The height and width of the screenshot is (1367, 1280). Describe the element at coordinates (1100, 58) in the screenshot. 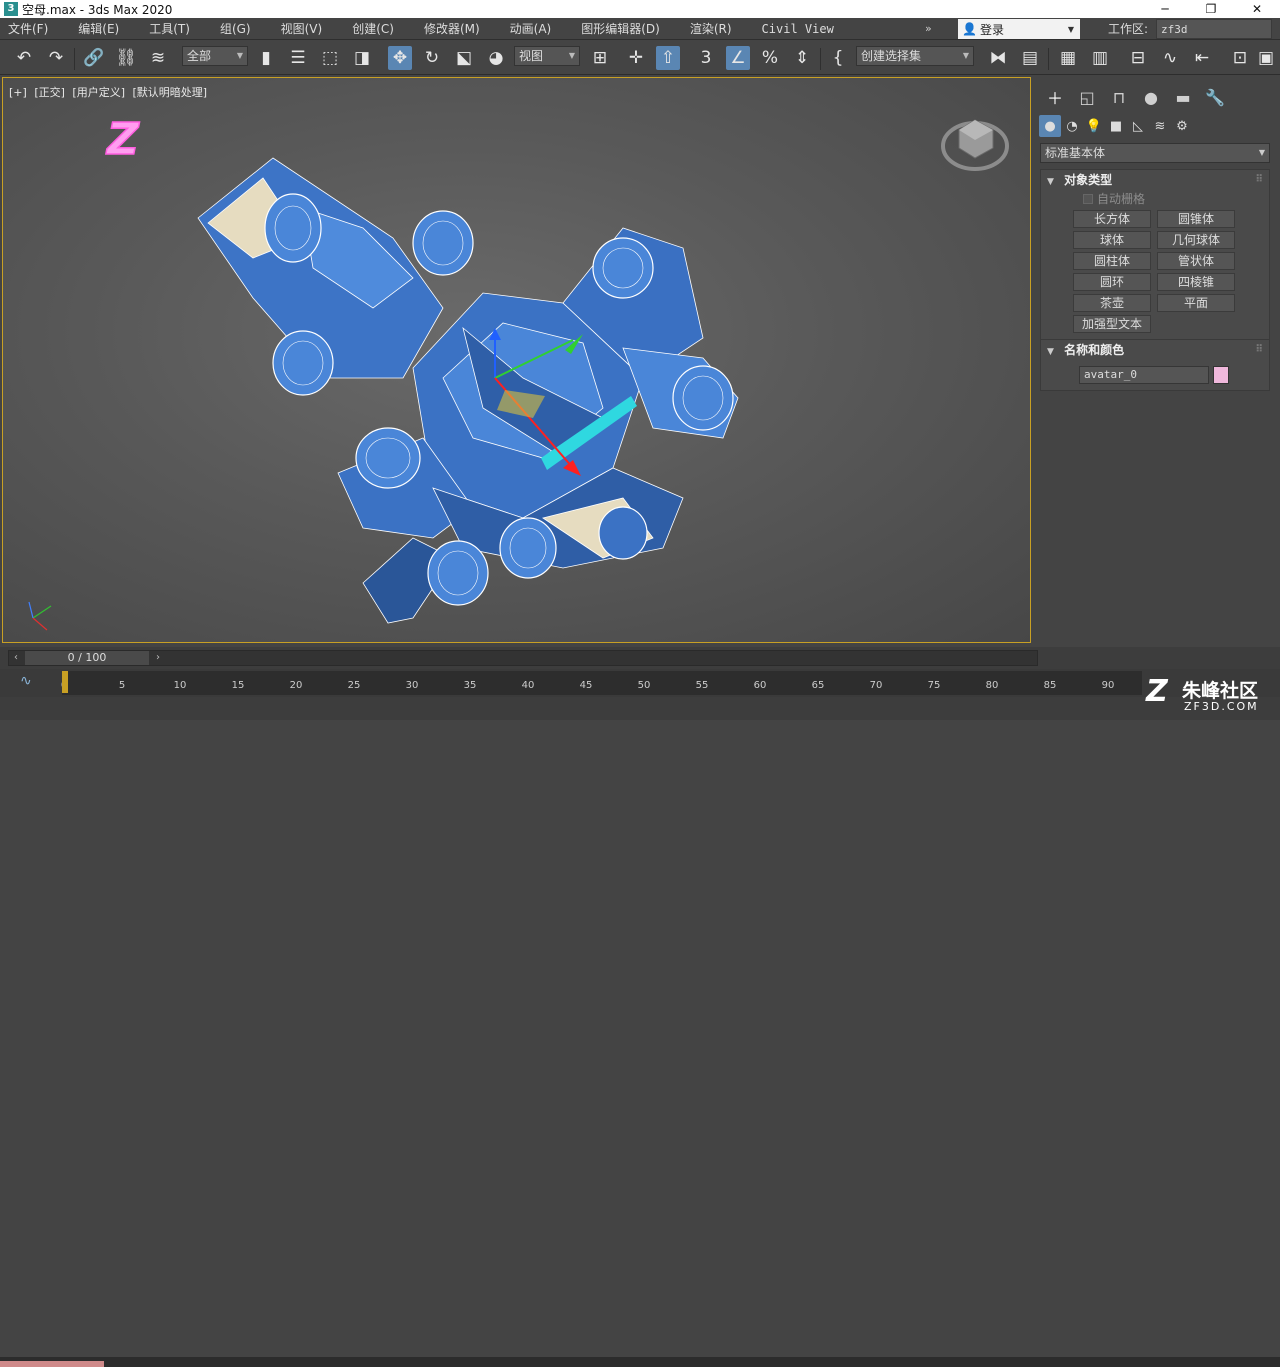

I see `layer-explorer-icon: ▥` at that location.